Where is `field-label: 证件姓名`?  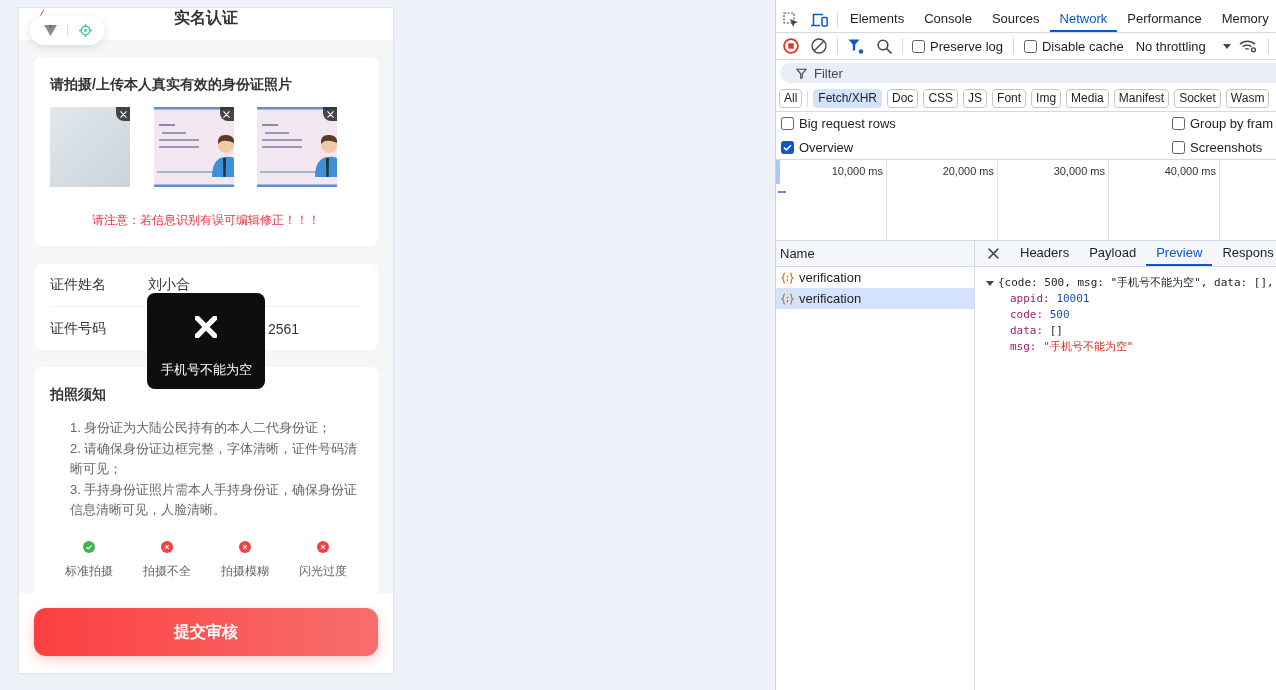
field-label: 证件姓名 is located at coordinates (78, 285).